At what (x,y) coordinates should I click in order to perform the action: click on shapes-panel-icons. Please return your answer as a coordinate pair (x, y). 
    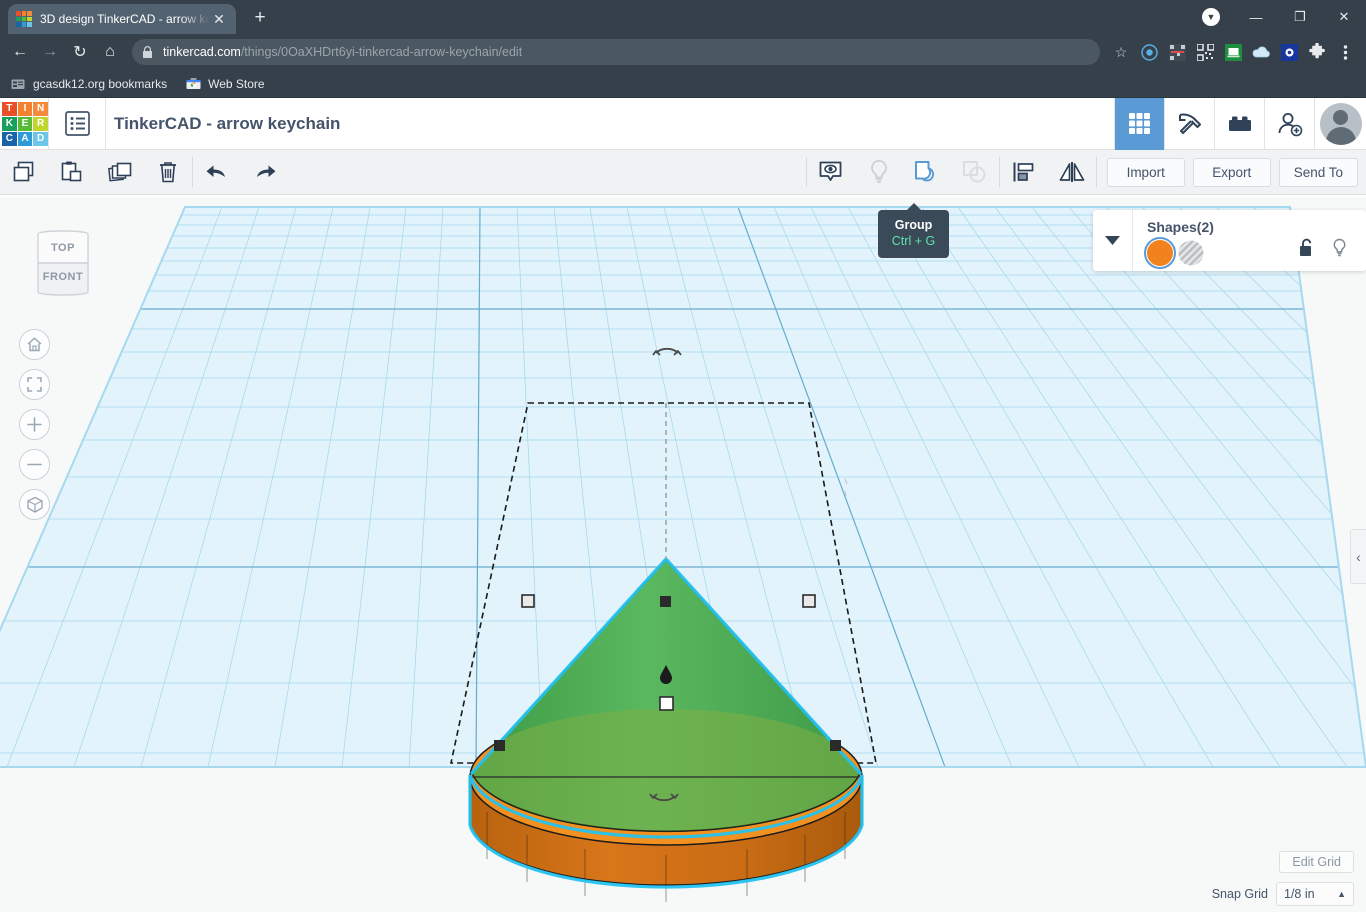
    Looking at the image, I should click on (1332, 248).